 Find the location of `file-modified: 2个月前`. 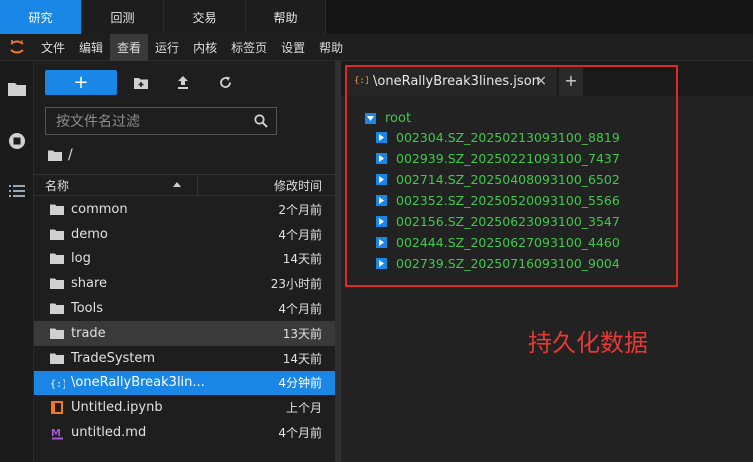

file-modified: 2个月前 is located at coordinates (300, 209).